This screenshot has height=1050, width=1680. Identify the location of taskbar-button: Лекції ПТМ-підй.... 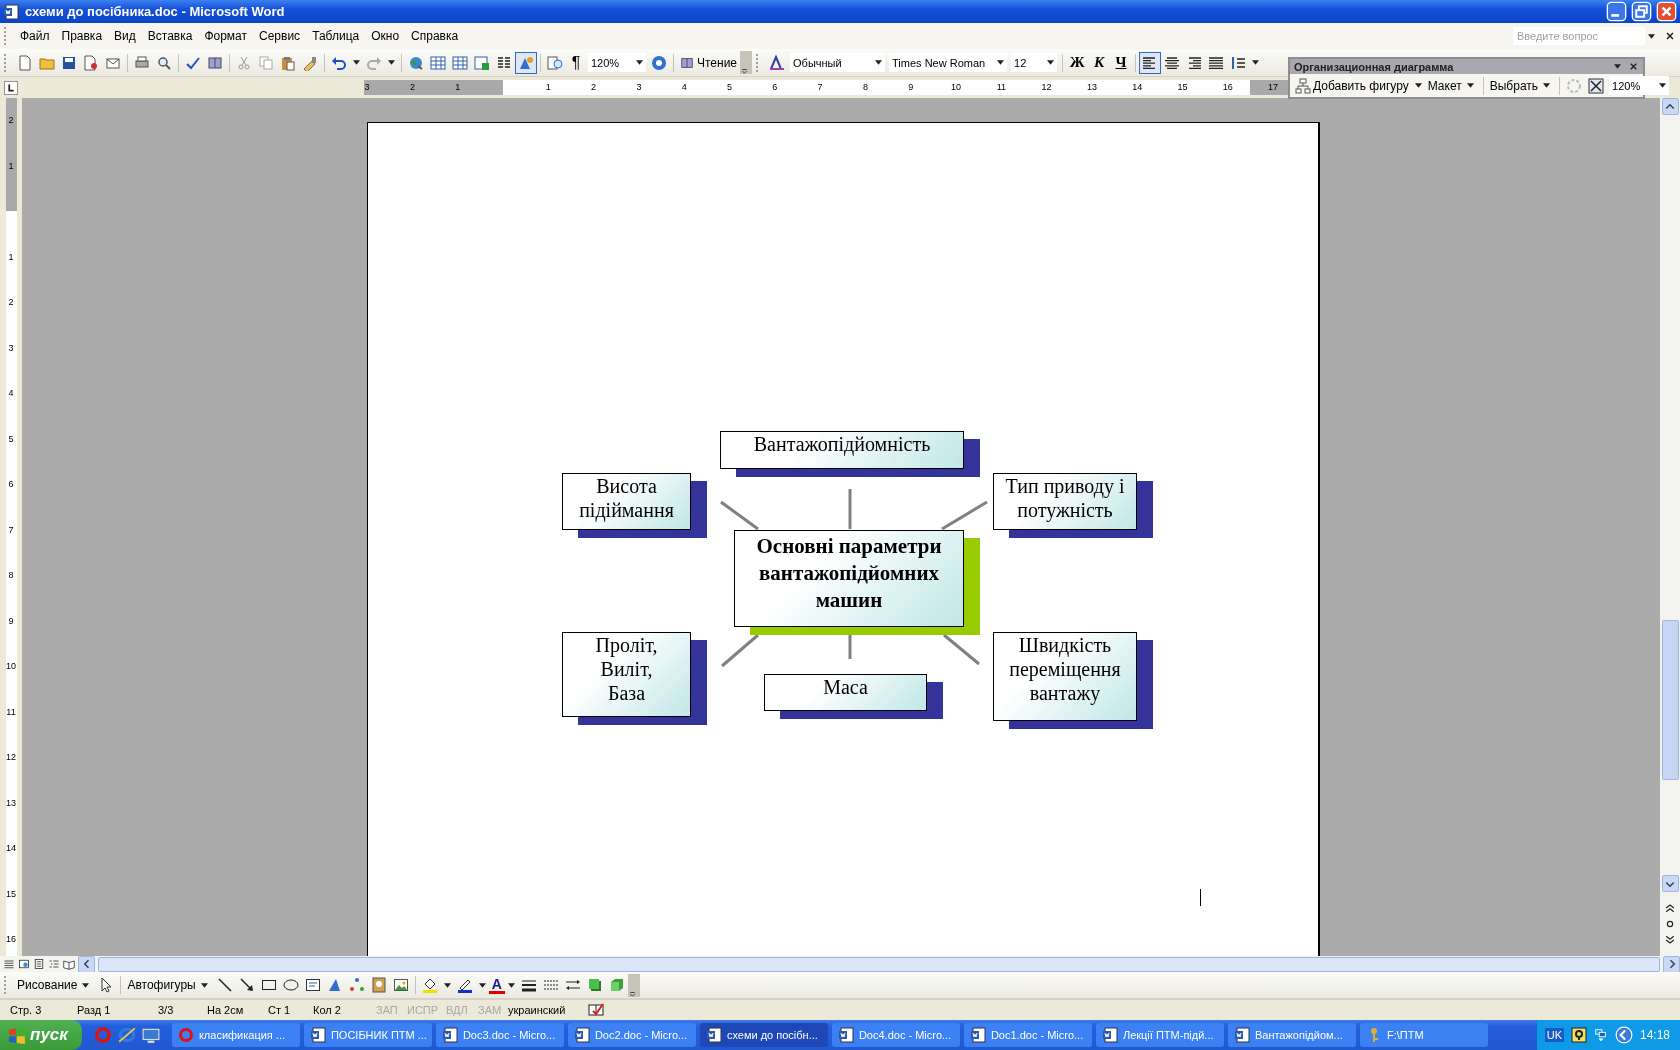
(1159, 1035).